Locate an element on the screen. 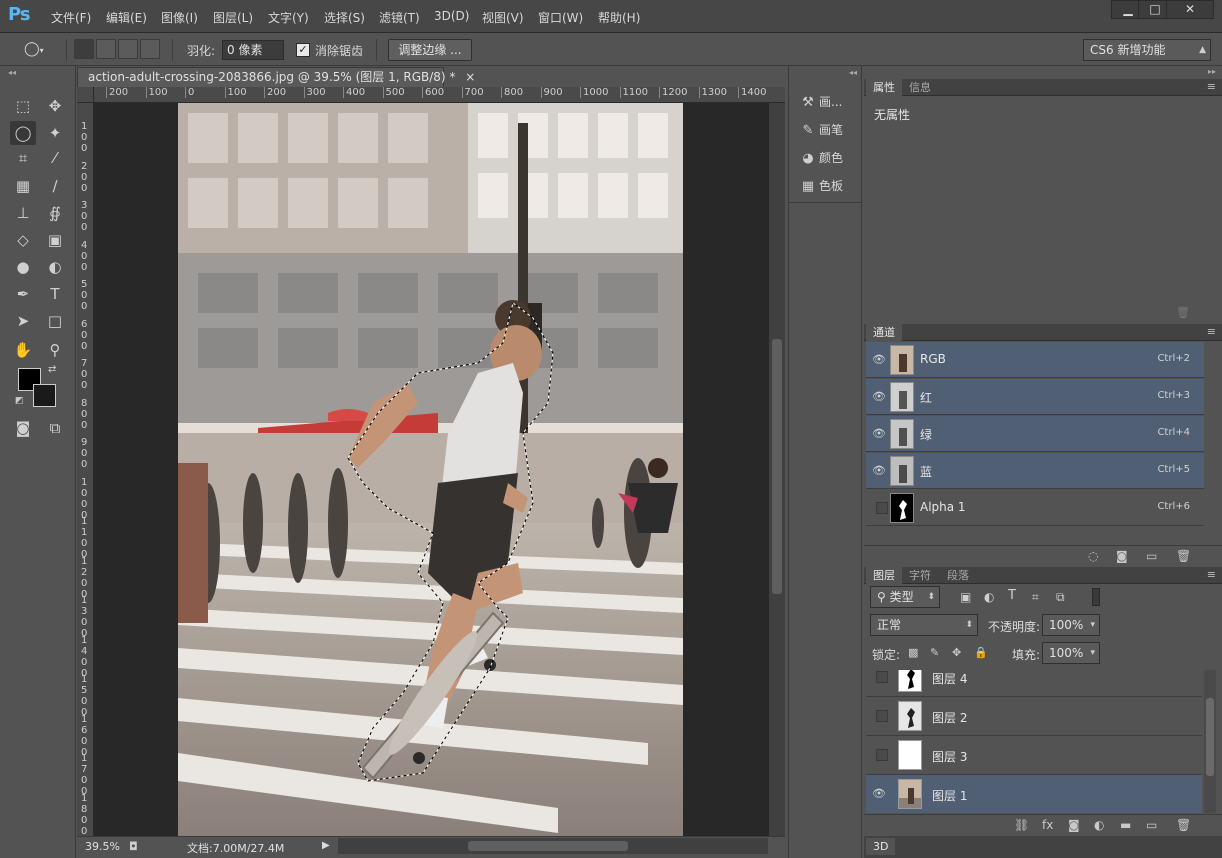  status-menu-arrow-icon: ▶ is located at coordinates (326, 845).